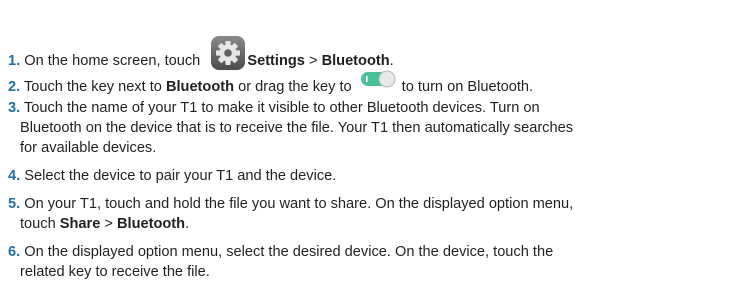  What do you see at coordinates (276, 61) in the screenshot?
I see `settings-label: Settings` at bounding box center [276, 61].